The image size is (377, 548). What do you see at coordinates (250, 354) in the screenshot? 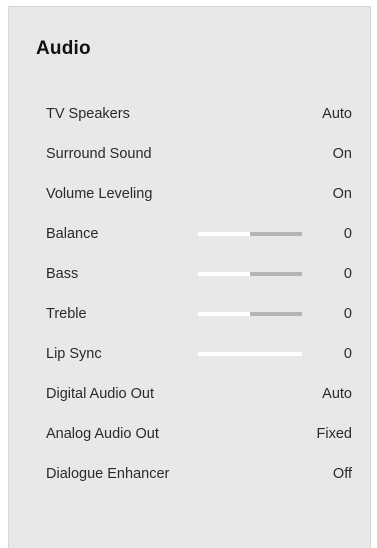
I see `lip-sync-slider` at bounding box center [250, 354].